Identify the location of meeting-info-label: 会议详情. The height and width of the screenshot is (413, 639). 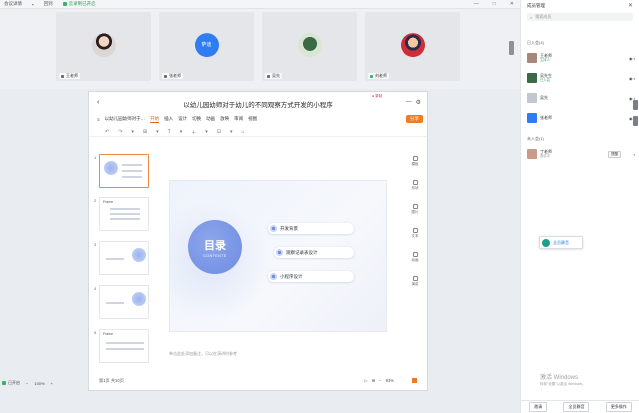
(13, 4).